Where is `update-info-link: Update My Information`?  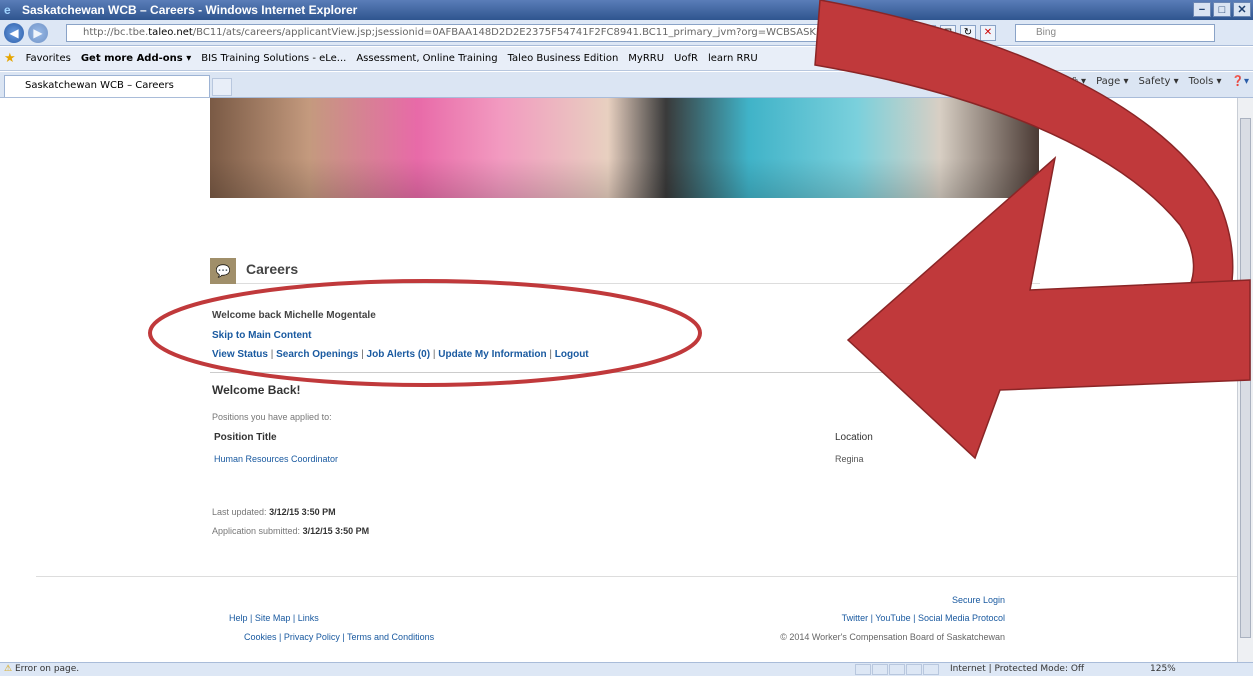
update-info-link: Update My Information is located at coordinates (492, 354).